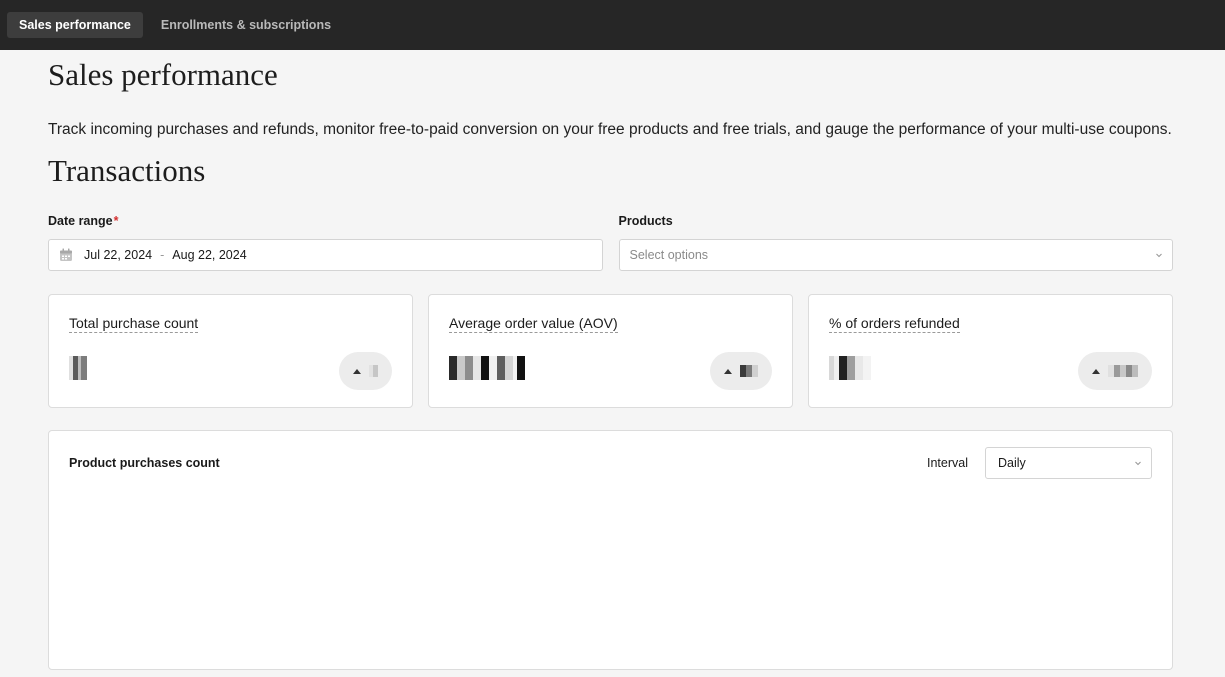  Describe the element at coordinates (533, 324) in the screenshot. I see `metric-title: Average order value (AOV)` at that location.